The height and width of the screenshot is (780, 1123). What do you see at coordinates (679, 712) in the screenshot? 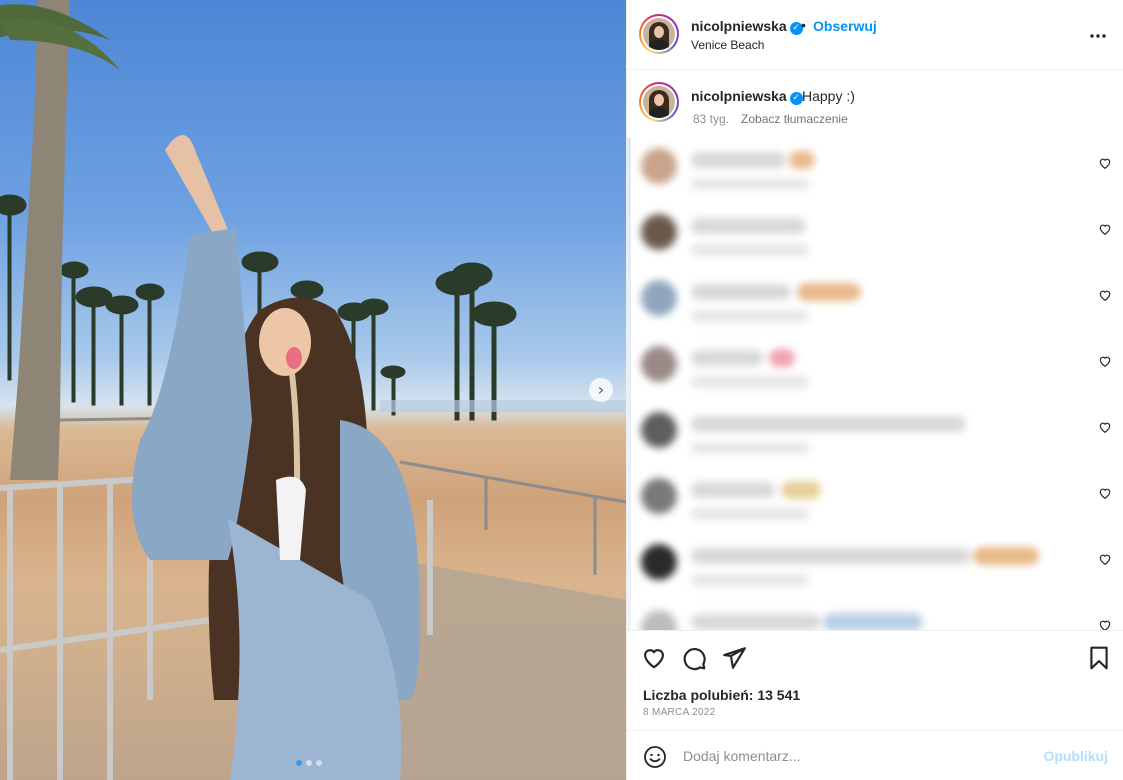
I see `post-date: 8 MARCA 2022` at bounding box center [679, 712].